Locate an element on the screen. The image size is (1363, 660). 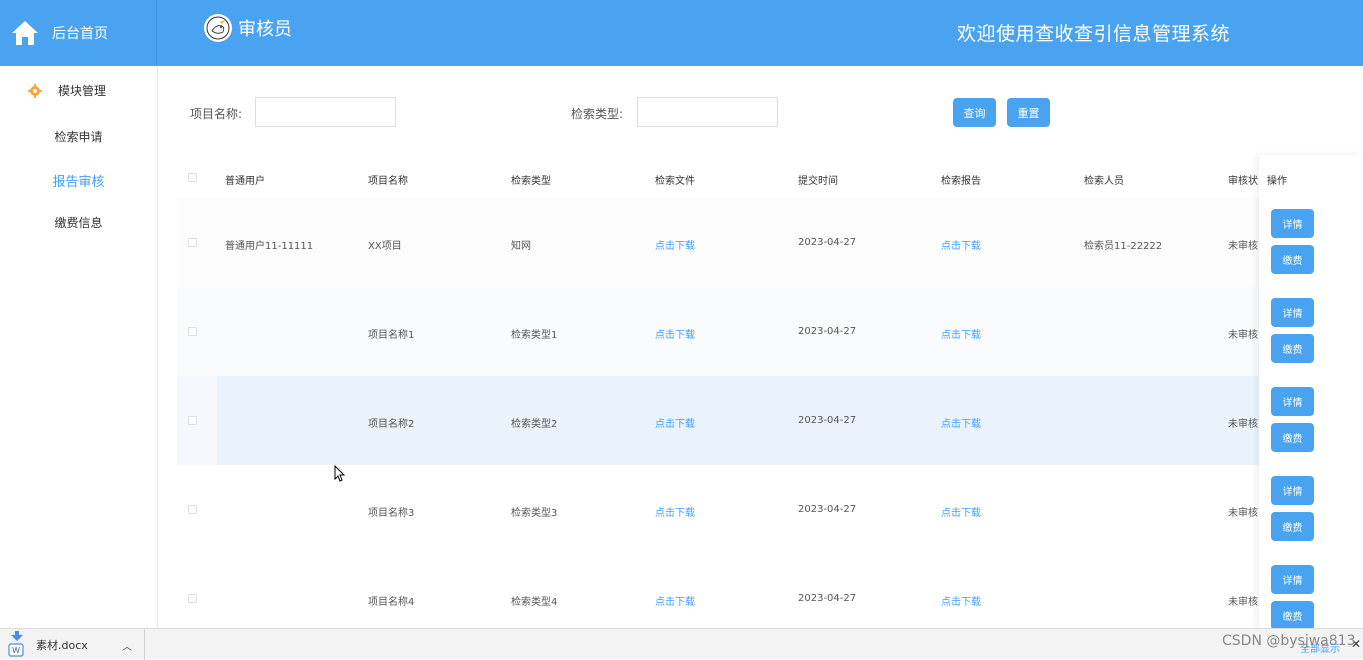
sidebar-item-report-review: 报告审核 is located at coordinates (78, 180).